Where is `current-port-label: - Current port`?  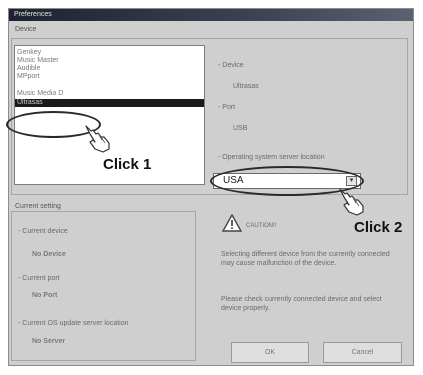 current-port-label: - Current port is located at coordinates (39, 278).